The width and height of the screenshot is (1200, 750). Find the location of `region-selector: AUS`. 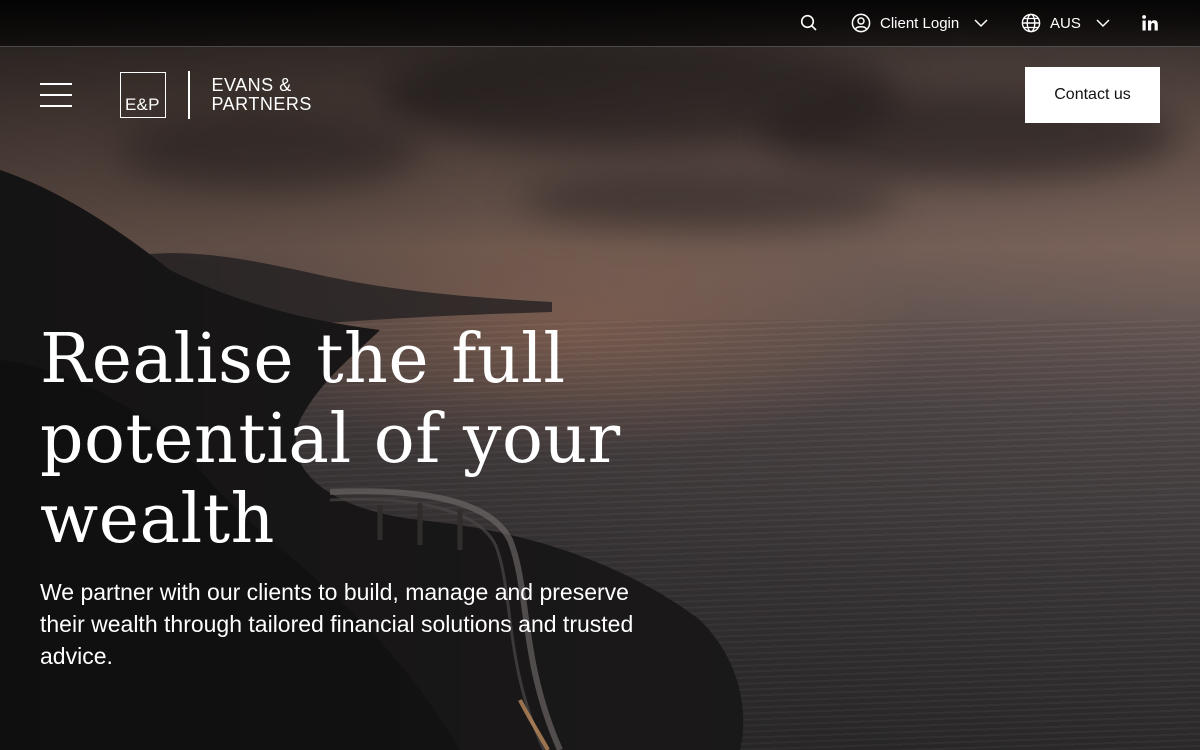

region-selector: AUS is located at coordinates (1065, 23).